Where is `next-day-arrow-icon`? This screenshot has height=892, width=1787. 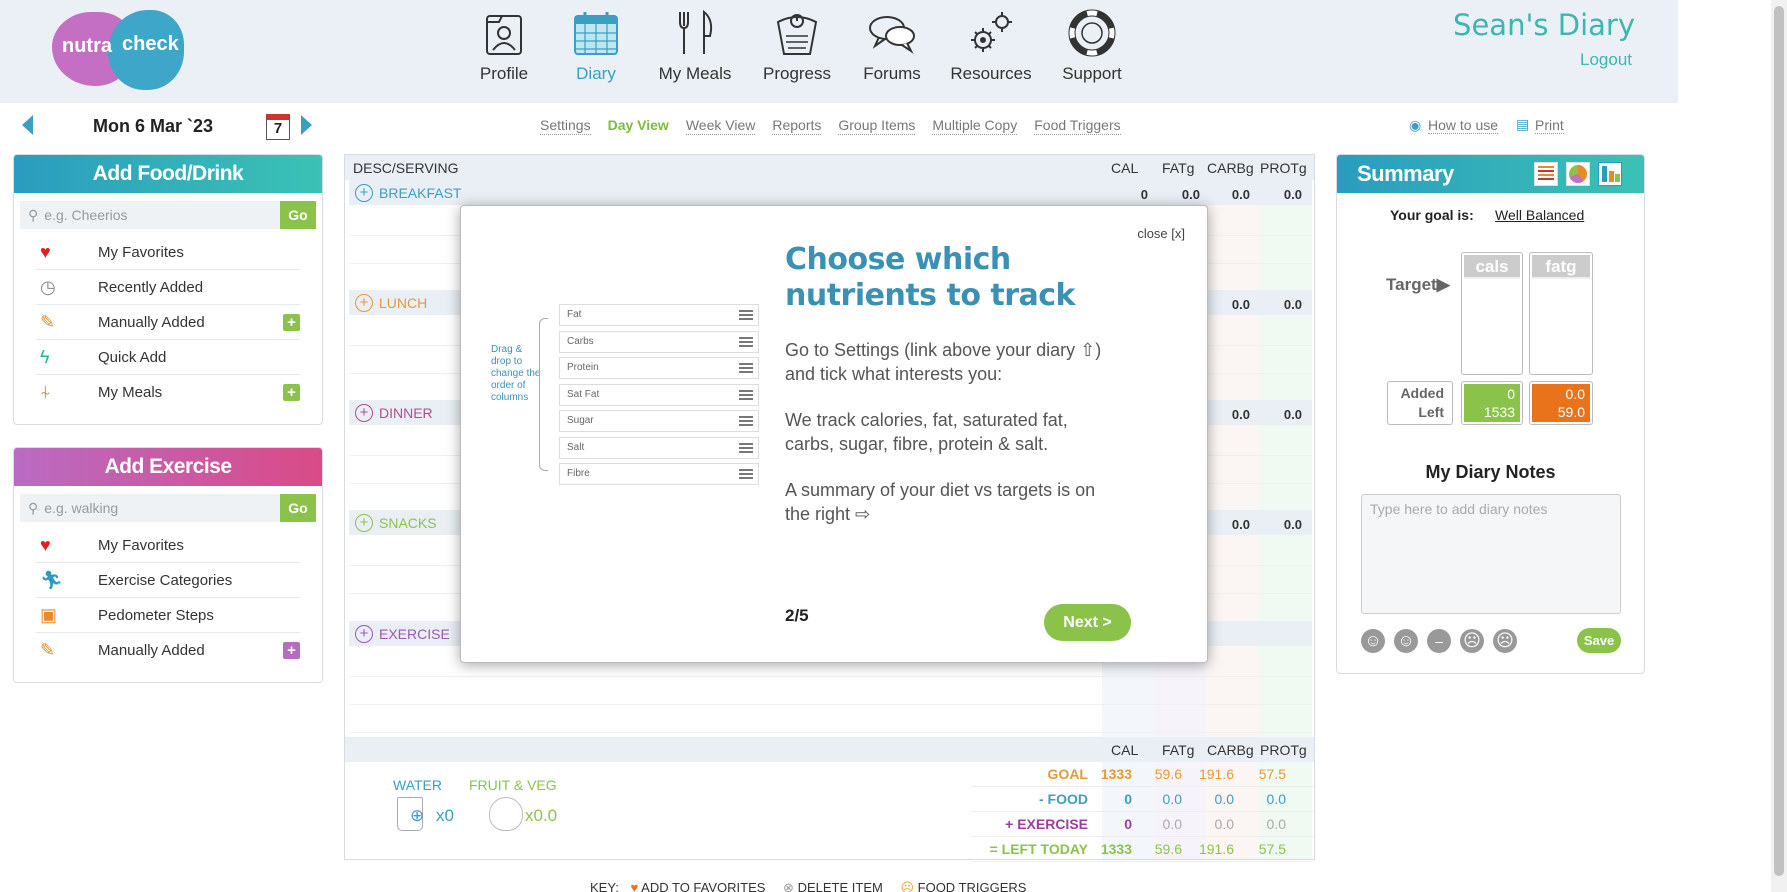 next-day-arrow-icon is located at coordinates (306, 125).